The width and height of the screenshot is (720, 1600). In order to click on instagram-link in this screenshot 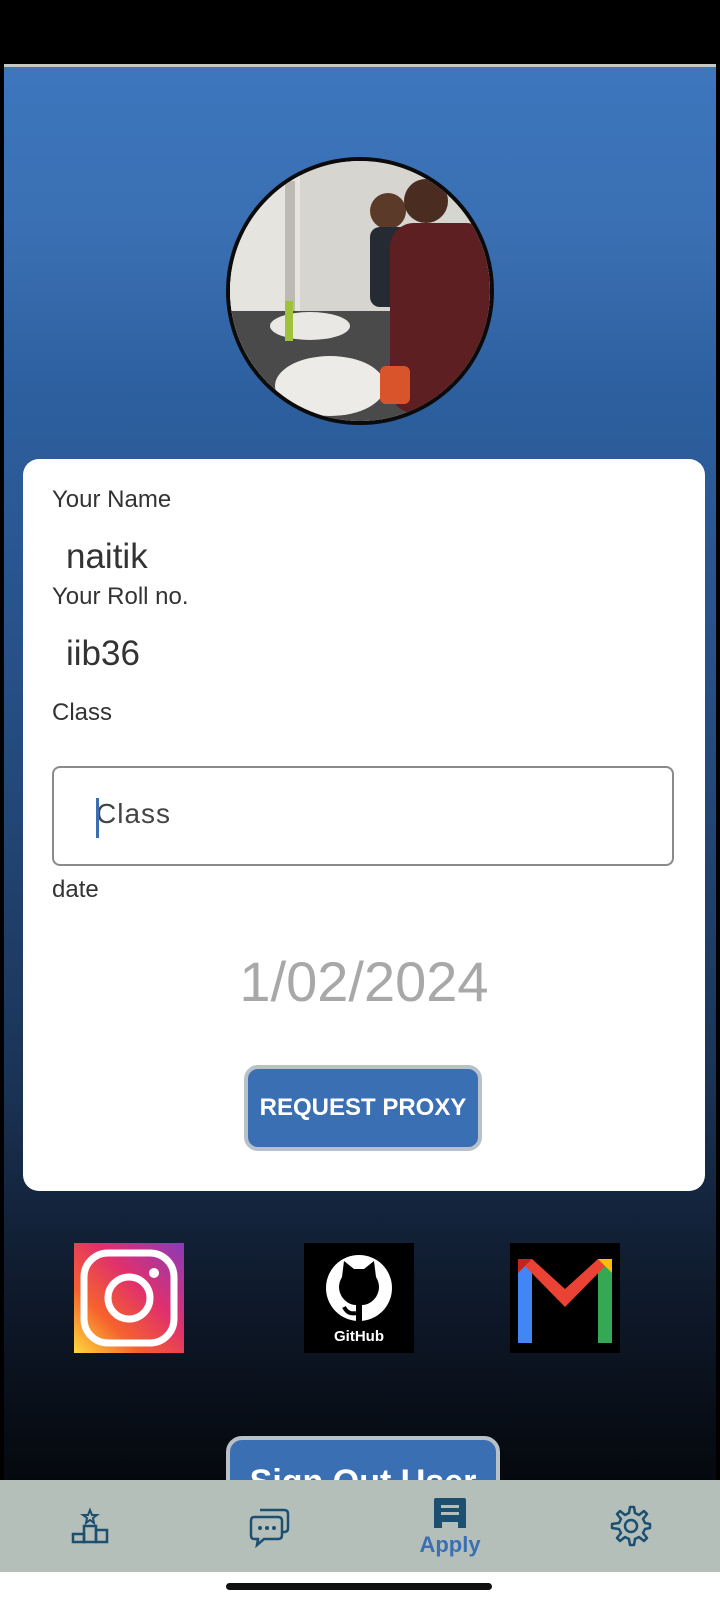, I will do `click(129, 1298)`.